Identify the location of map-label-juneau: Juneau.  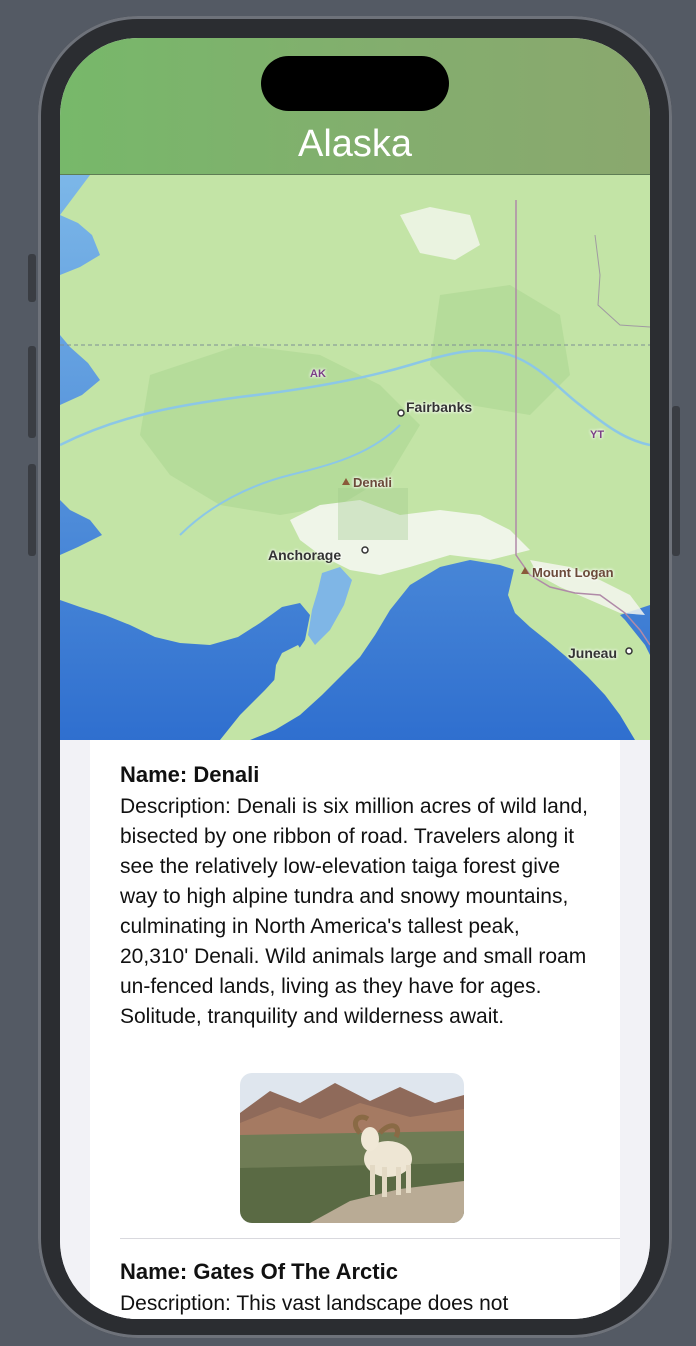
(592, 653).